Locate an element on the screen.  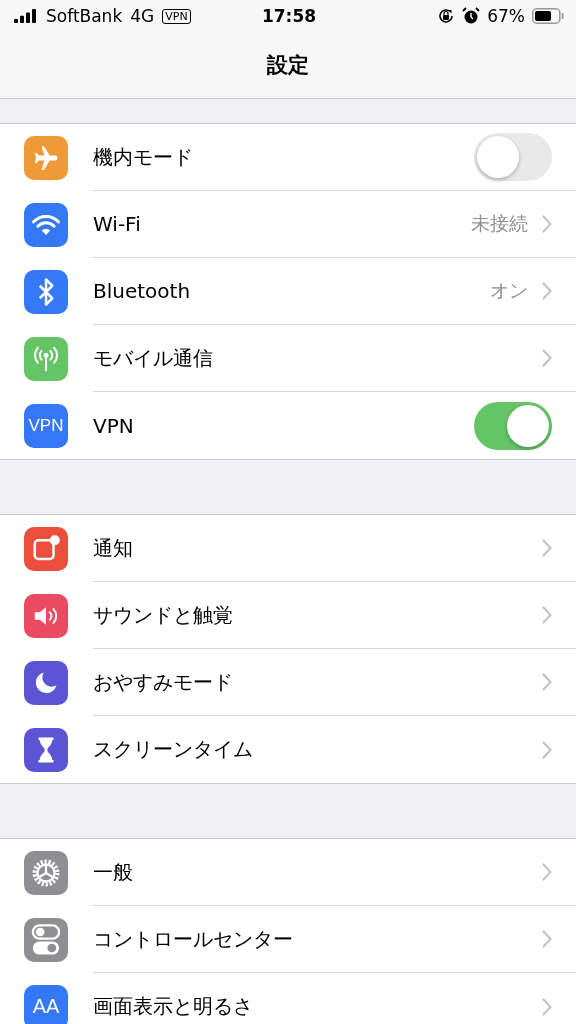
battery-percent: 67% is located at coordinates (506, 16).